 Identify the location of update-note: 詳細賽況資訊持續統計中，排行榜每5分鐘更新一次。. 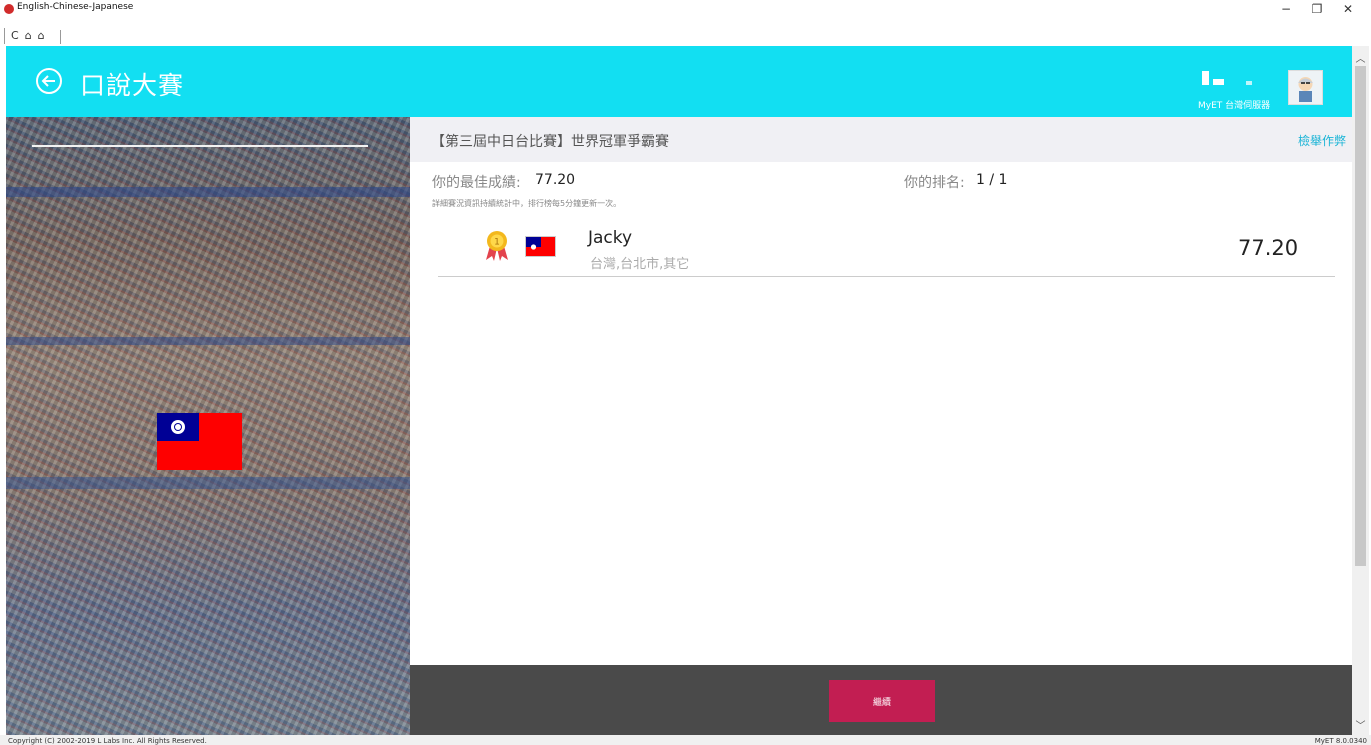
(527, 203).